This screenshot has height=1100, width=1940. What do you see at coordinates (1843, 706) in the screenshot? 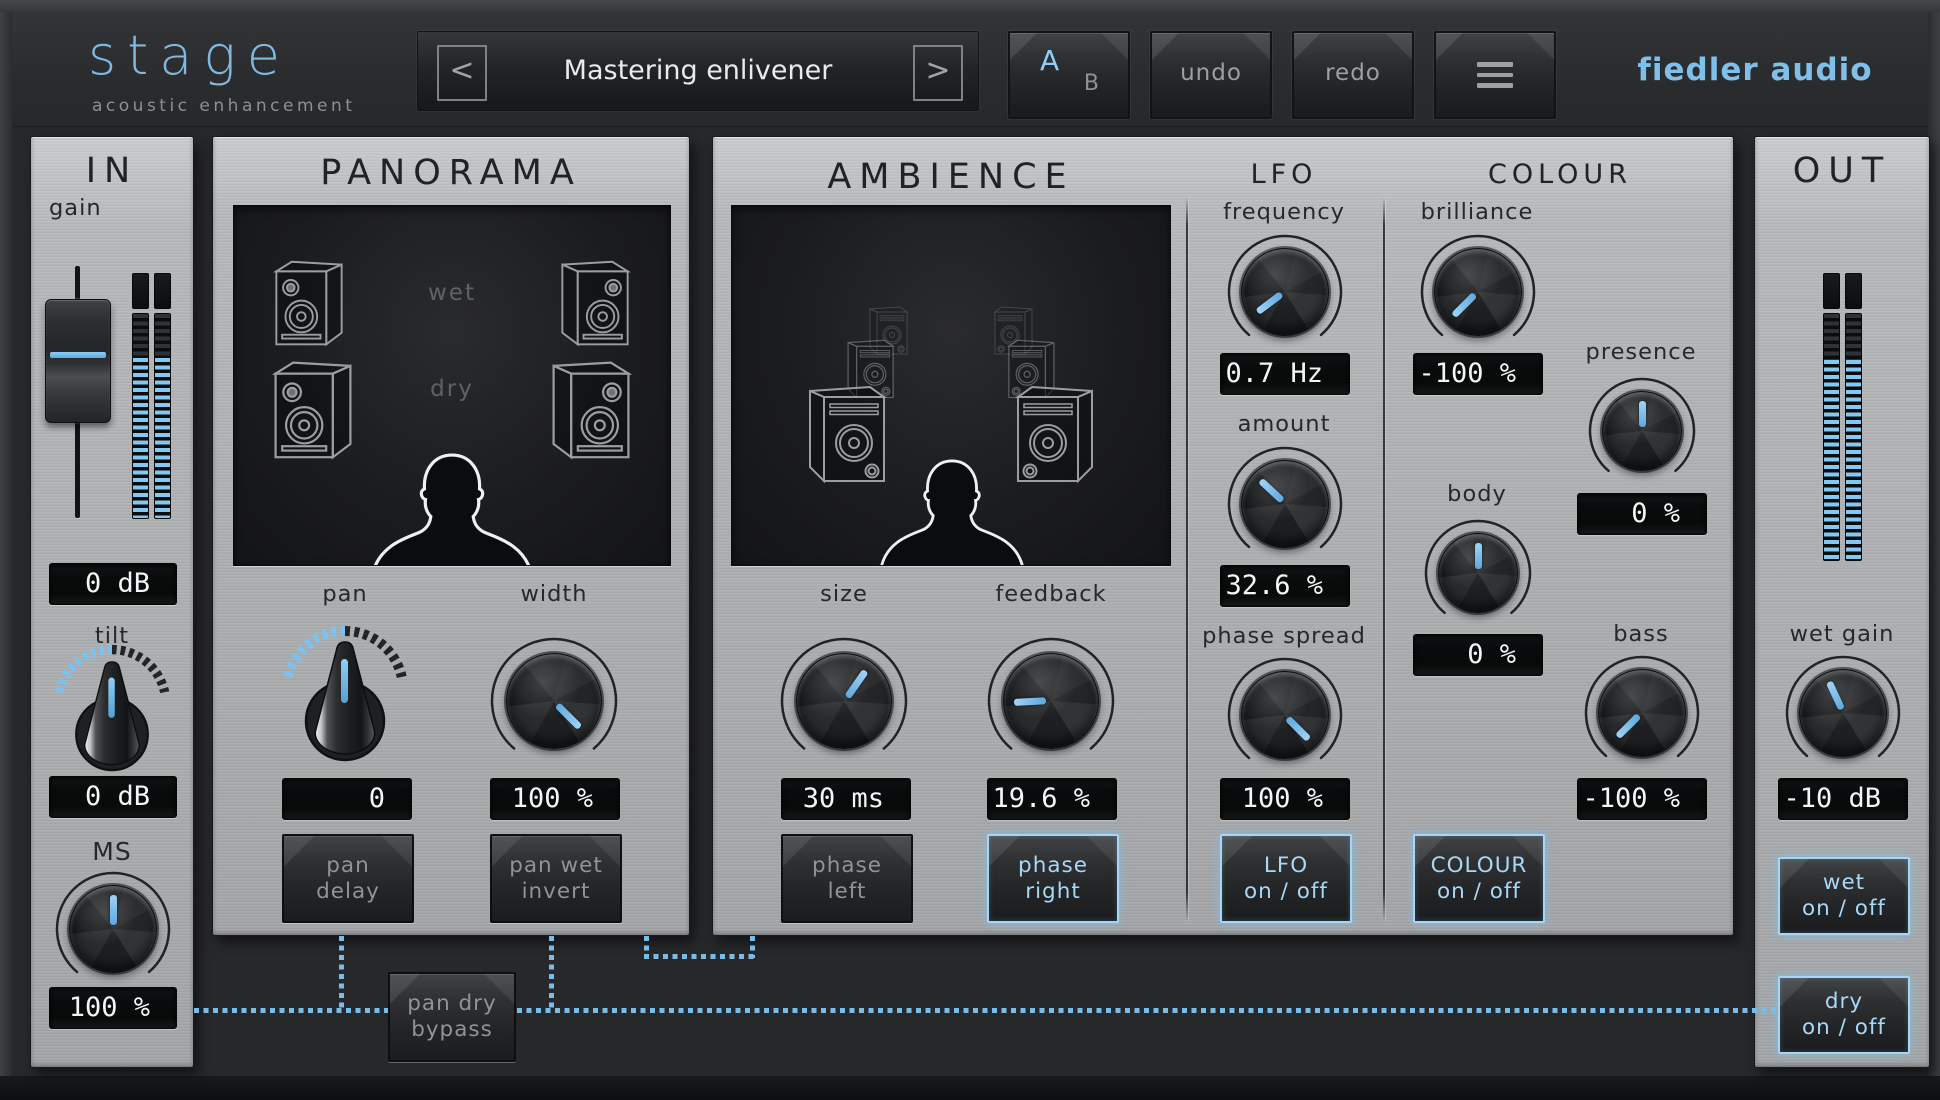
I see `wet-gain-knob` at bounding box center [1843, 706].